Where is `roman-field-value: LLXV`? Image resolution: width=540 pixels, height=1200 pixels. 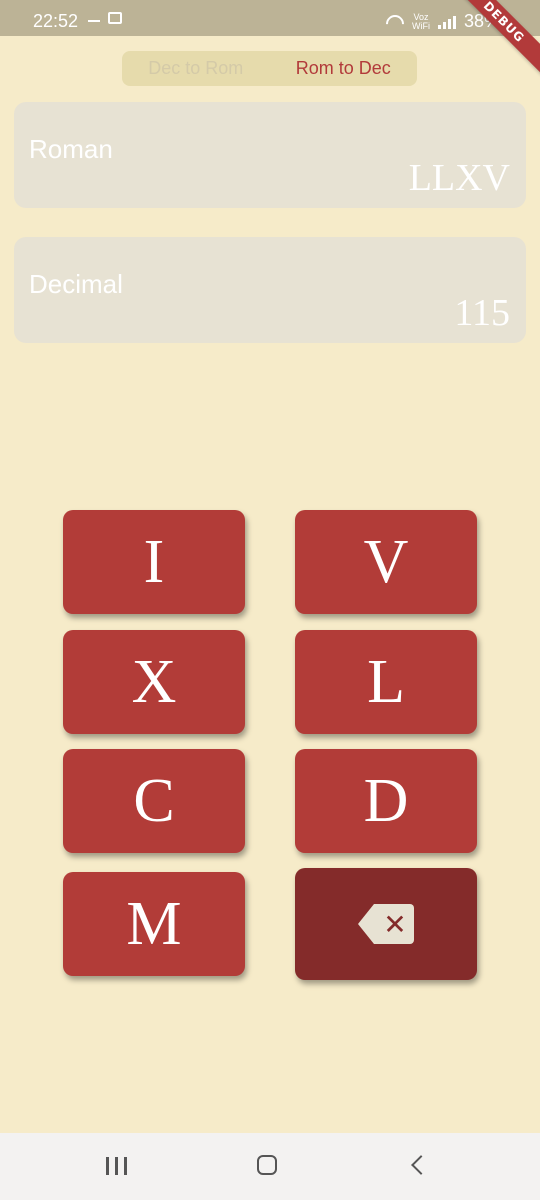
roman-field-value: LLXV is located at coordinates (459, 178).